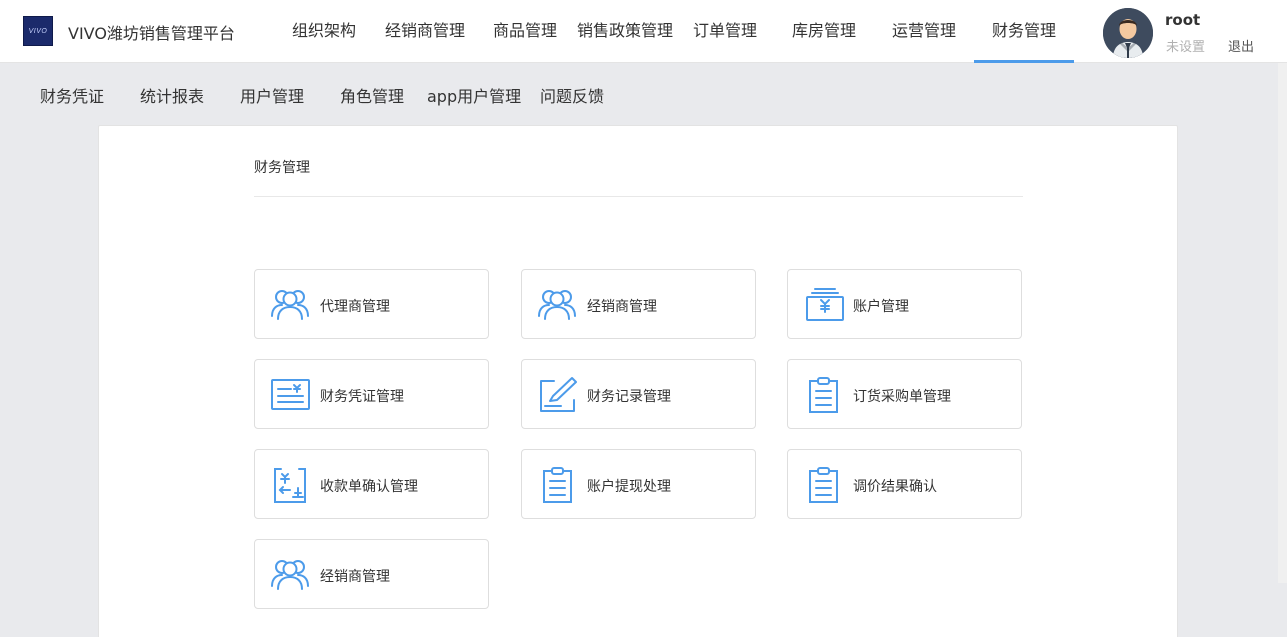  I want to click on cash-register-icon, so click(823, 305).